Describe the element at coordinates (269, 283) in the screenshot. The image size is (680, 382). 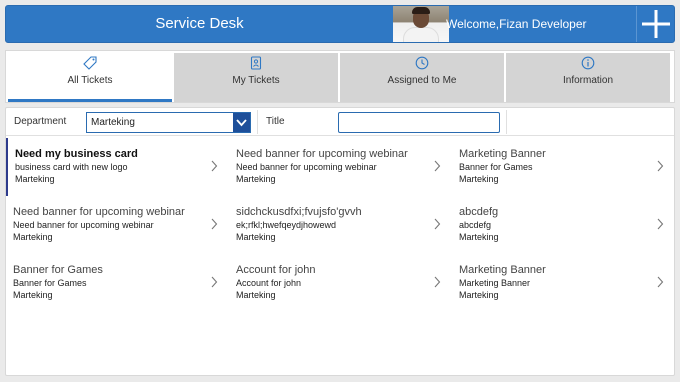
I see `ticket-description: Account for john` at that location.